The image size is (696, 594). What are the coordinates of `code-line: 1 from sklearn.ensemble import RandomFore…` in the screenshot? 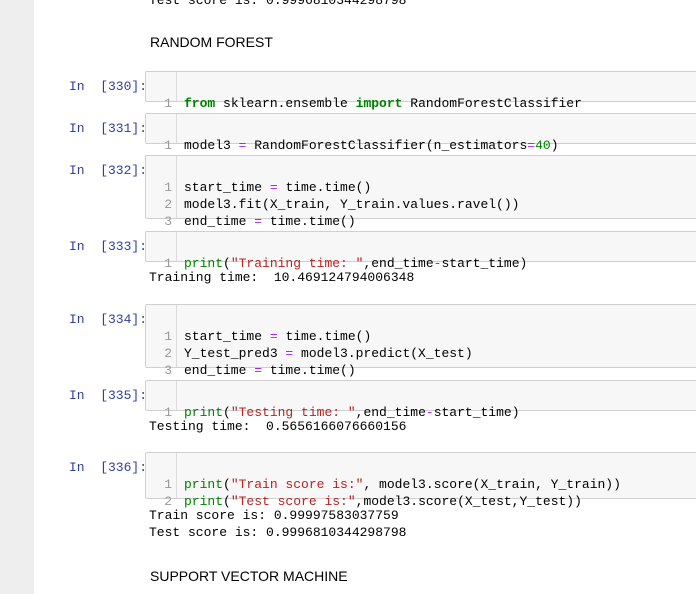 It's located at (373, 103).